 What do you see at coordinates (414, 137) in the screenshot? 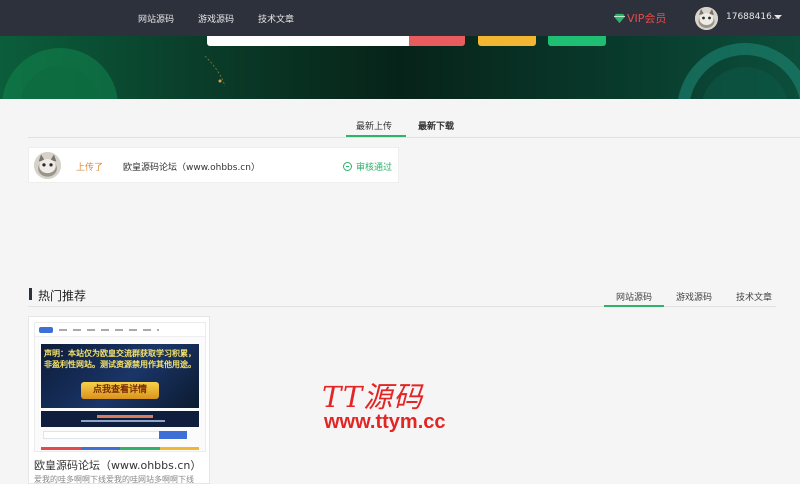
I see `tabs-divider` at bounding box center [414, 137].